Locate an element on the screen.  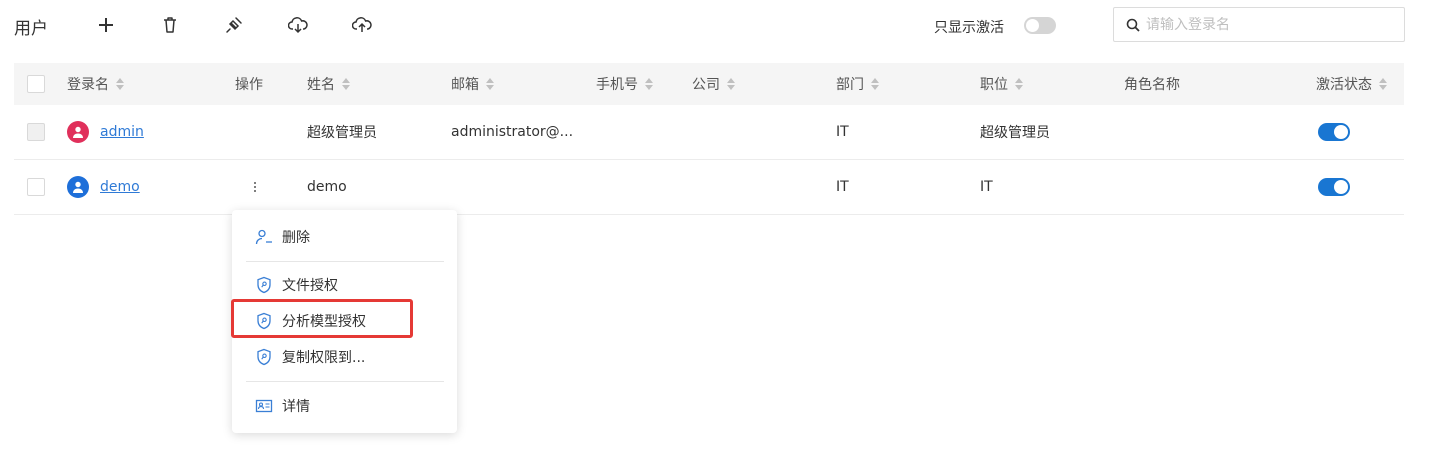
add-button is located at coordinates (106, 25).